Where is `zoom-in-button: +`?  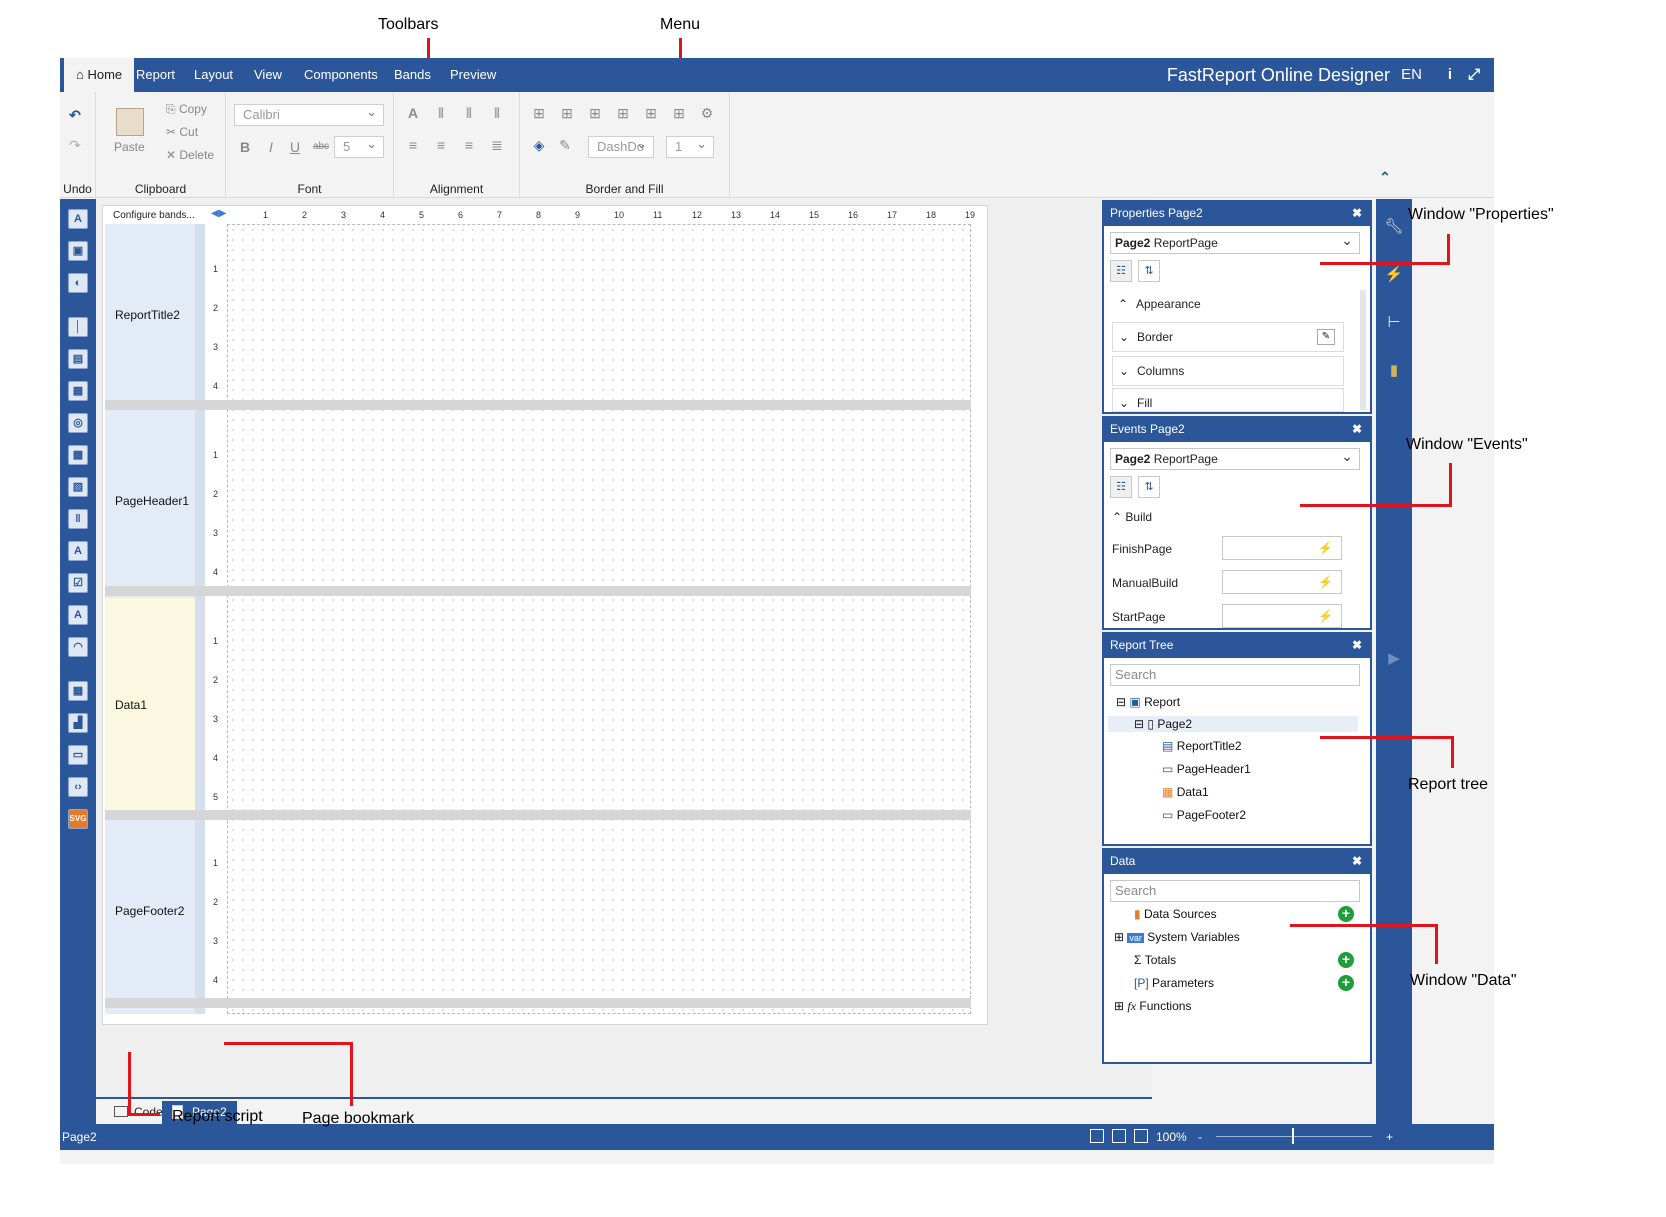 zoom-in-button: + is located at coordinates (1389, 1137).